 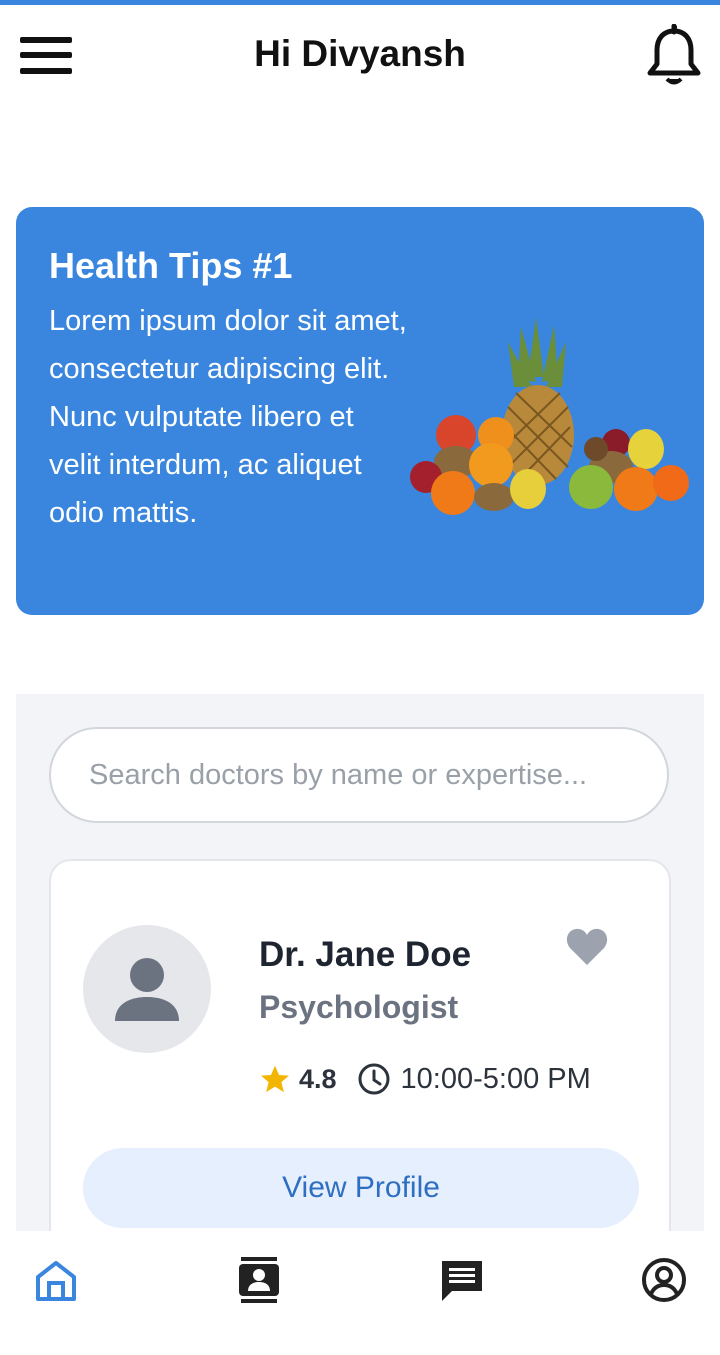 I want to click on doctor-rating: 4.8, so click(x=318, y=1078).